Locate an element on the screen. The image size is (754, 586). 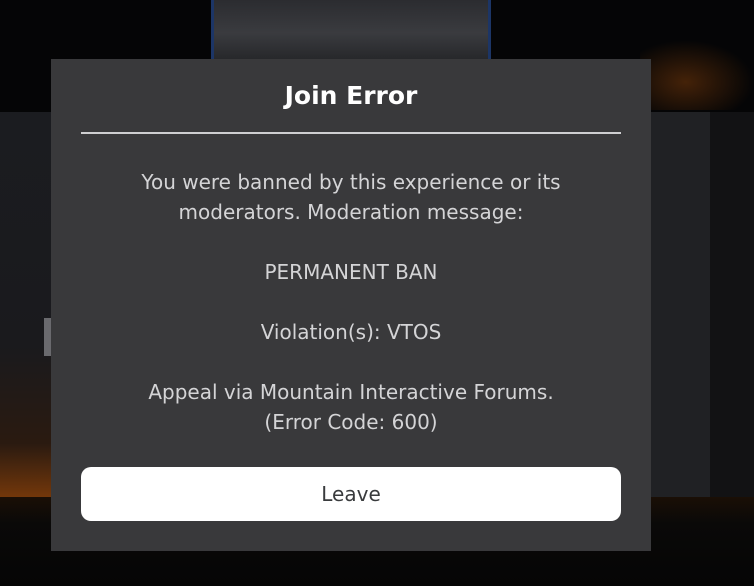
error-code-line: (Error Code: 600) is located at coordinates (351, 422).